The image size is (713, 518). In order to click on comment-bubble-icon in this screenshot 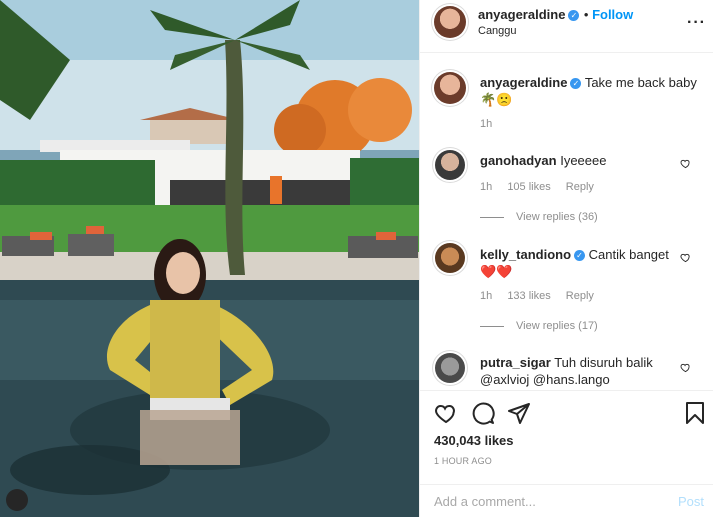, I will do `click(483, 413)`.